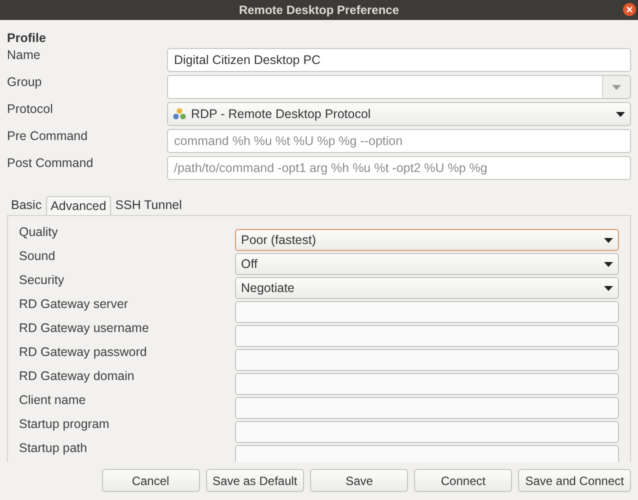  I want to click on tab: Advanced, so click(79, 205).